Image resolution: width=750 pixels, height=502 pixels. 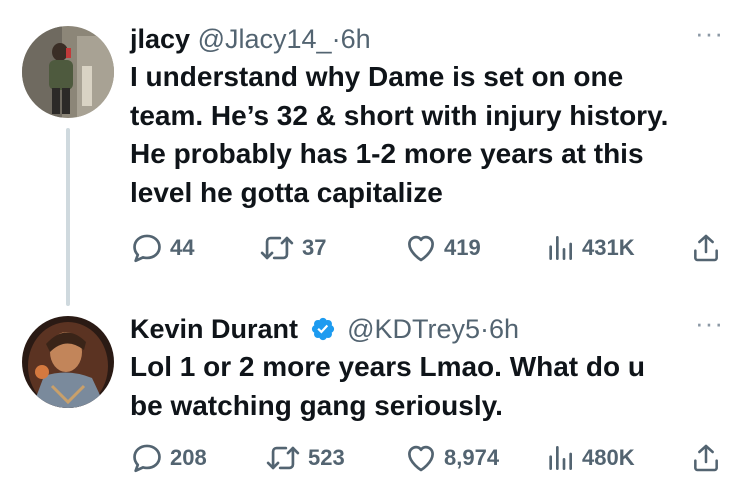 What do you see at coordinates (168, 458) in the screenshot?
I see `reply-button: 208` at bounding box center [168, 458].